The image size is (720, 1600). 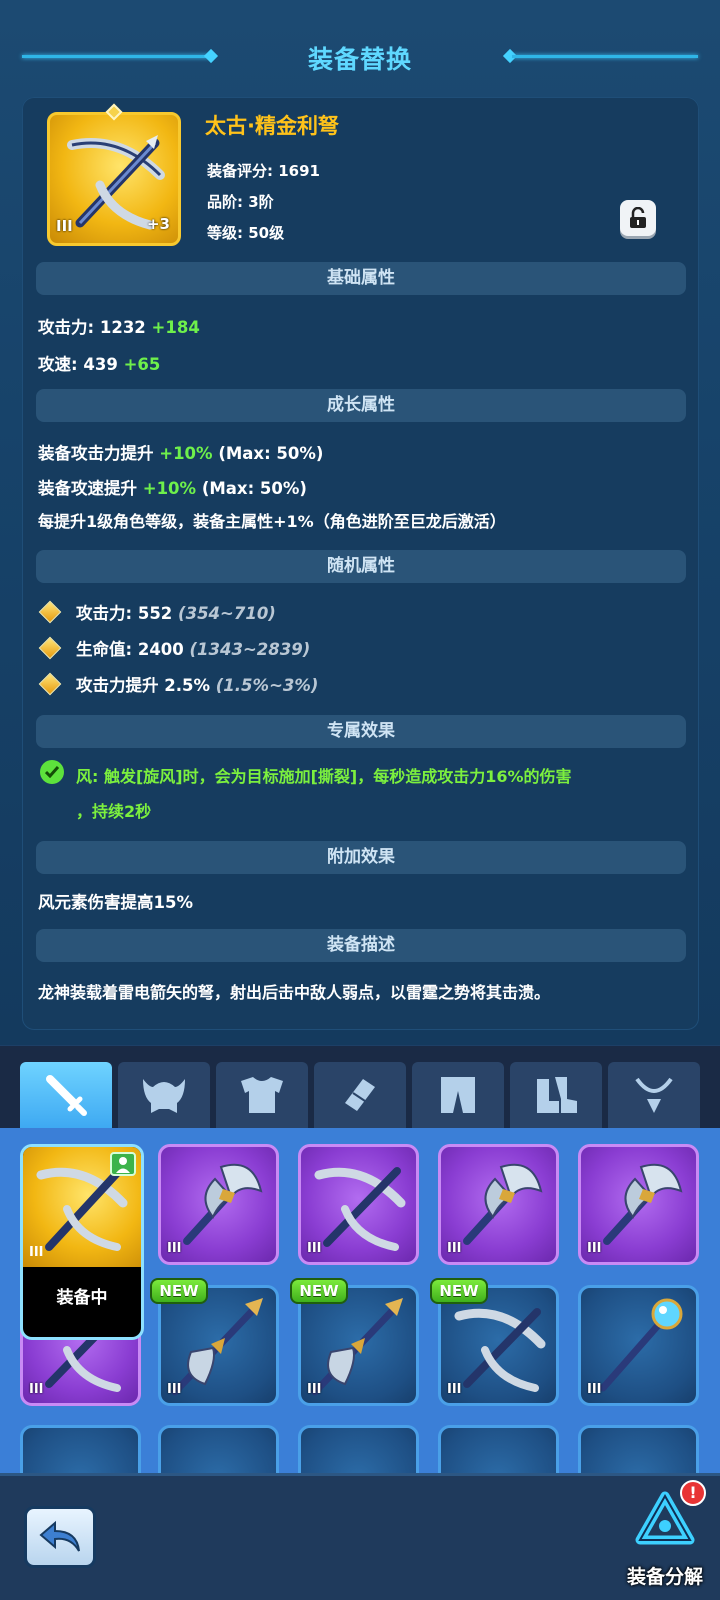 I want to click on item-icon-crossbow: III +3, so click(x=114, y=179).